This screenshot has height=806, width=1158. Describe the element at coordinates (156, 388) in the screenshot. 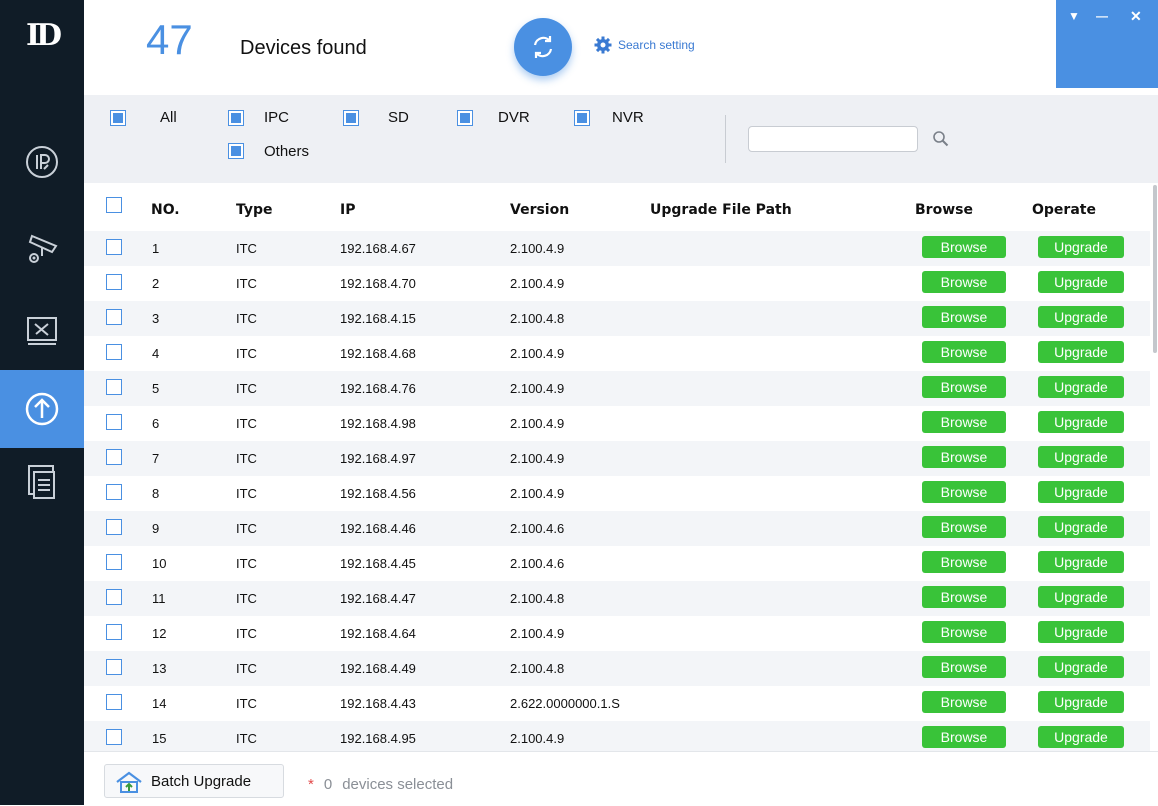

I see `cell-no: 5` at that location.